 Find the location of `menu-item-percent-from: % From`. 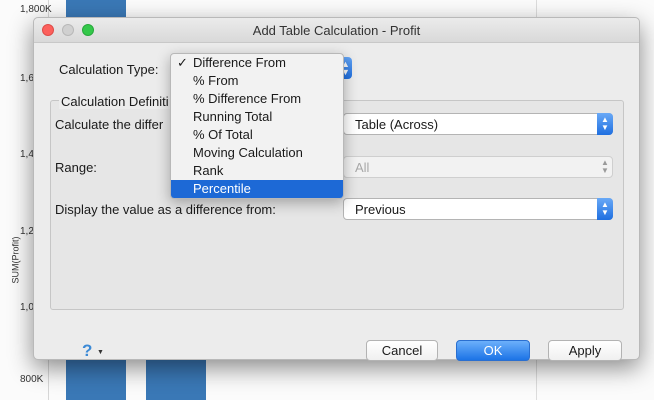

menu-item-percent-from: % From is located at coordinates (257, 81).